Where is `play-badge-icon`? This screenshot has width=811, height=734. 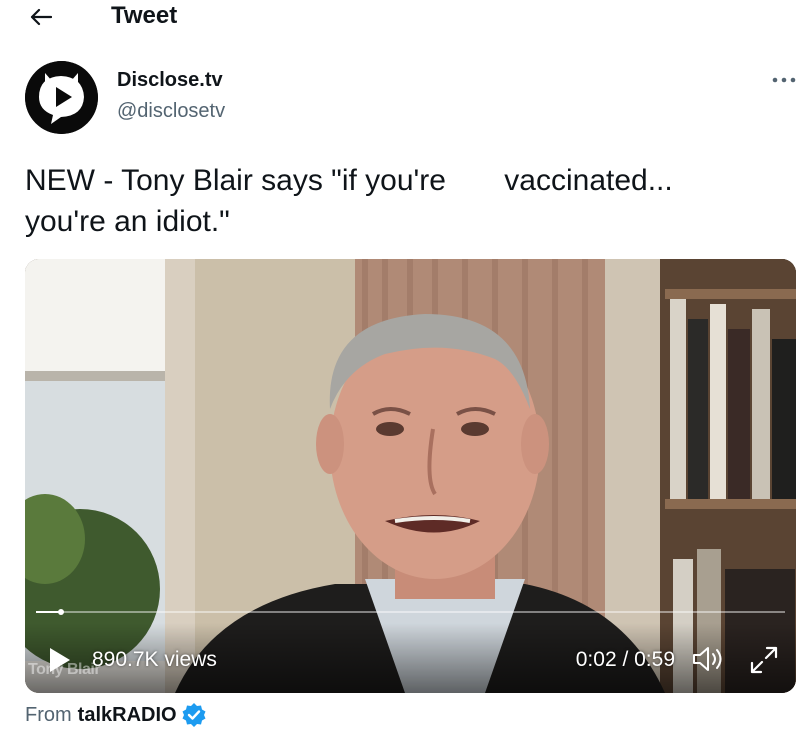 play-badge-icon is located at coordinates (61, 97).